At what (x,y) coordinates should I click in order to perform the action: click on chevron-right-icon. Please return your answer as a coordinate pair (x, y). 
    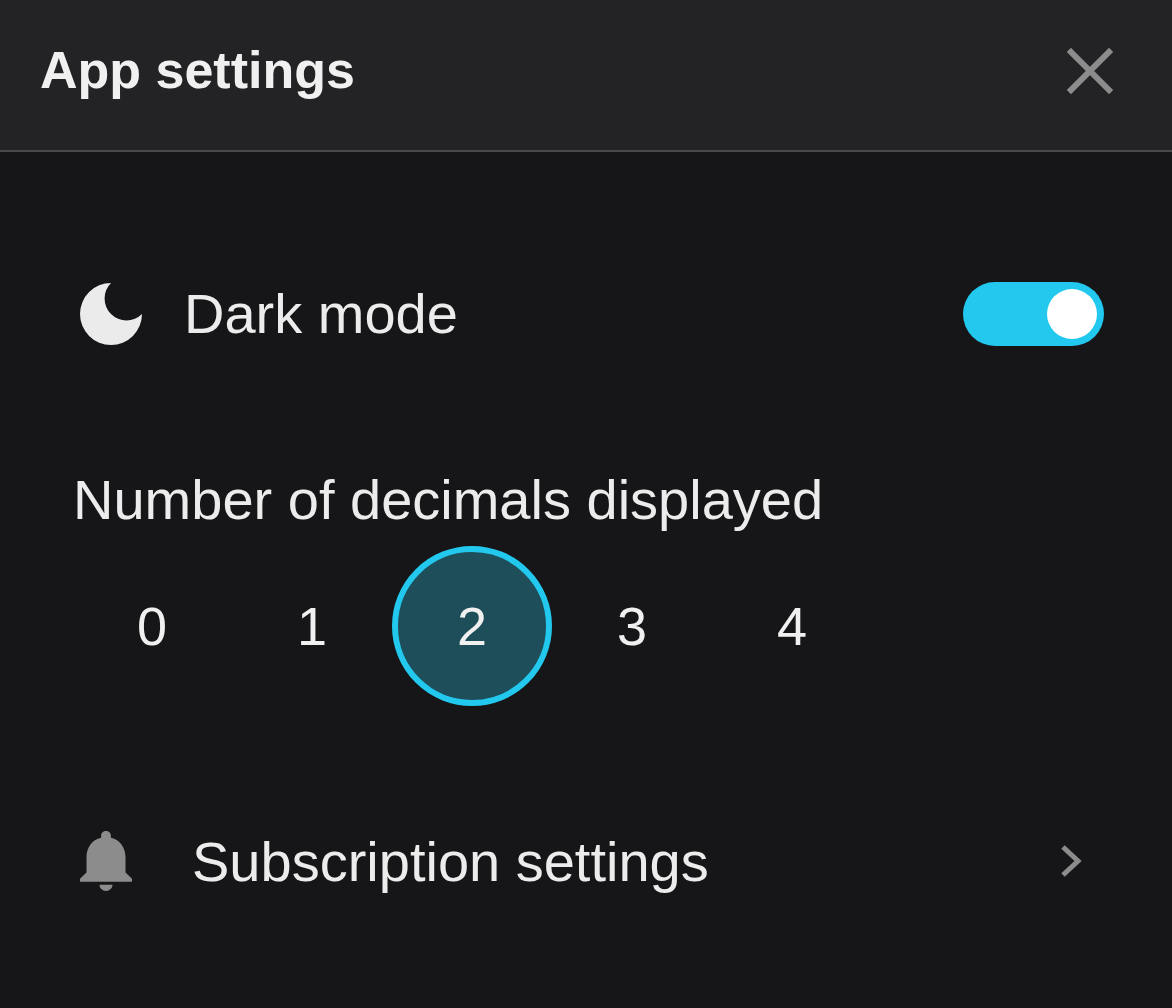
    Looking at the image, I should click on (1071, 861).